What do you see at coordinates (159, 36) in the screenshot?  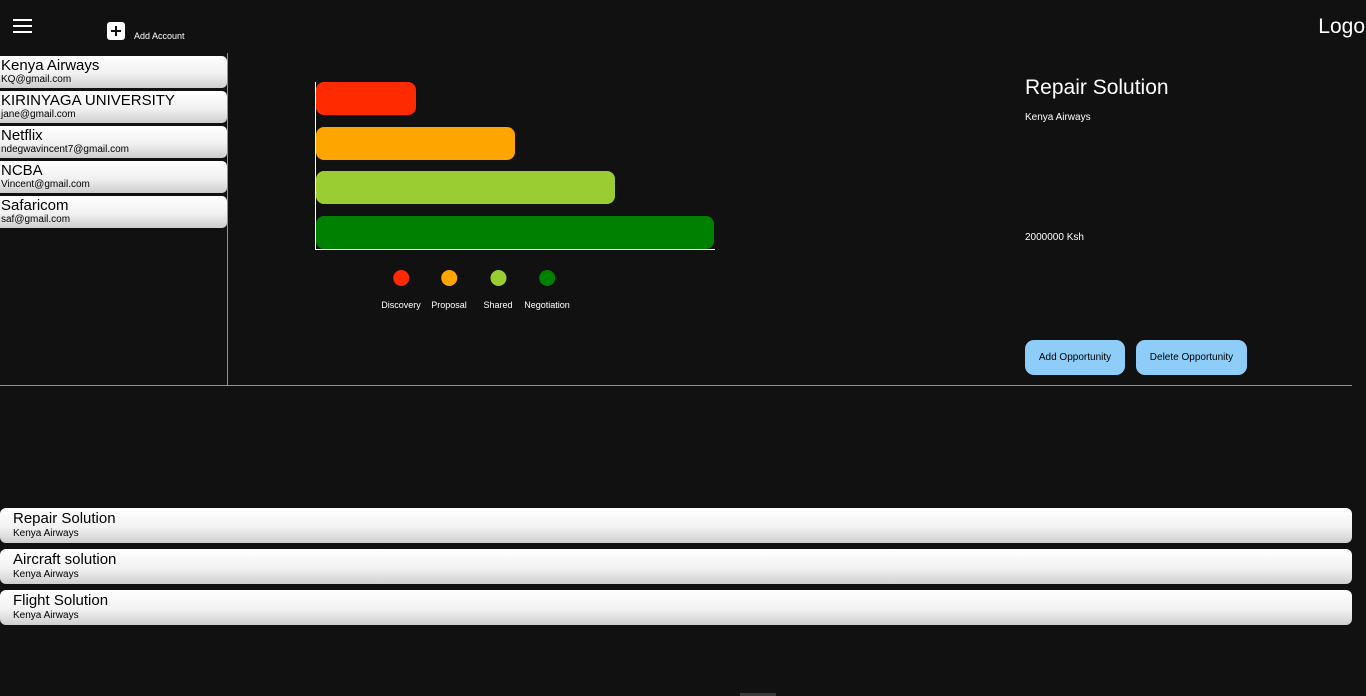 I see `add-account-label: Add Account` at bounding box center [159, 36].